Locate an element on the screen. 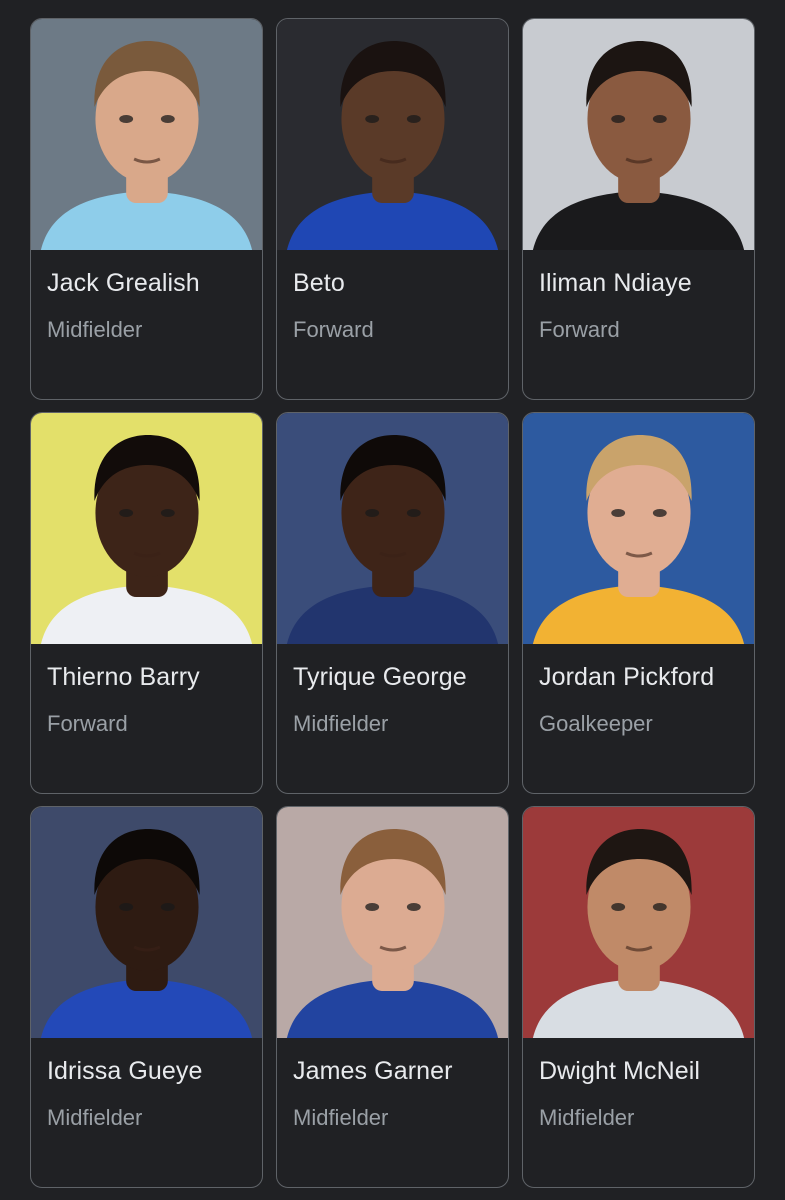  player-card: James Garner Midfielder is located at coordinates (392, 997).